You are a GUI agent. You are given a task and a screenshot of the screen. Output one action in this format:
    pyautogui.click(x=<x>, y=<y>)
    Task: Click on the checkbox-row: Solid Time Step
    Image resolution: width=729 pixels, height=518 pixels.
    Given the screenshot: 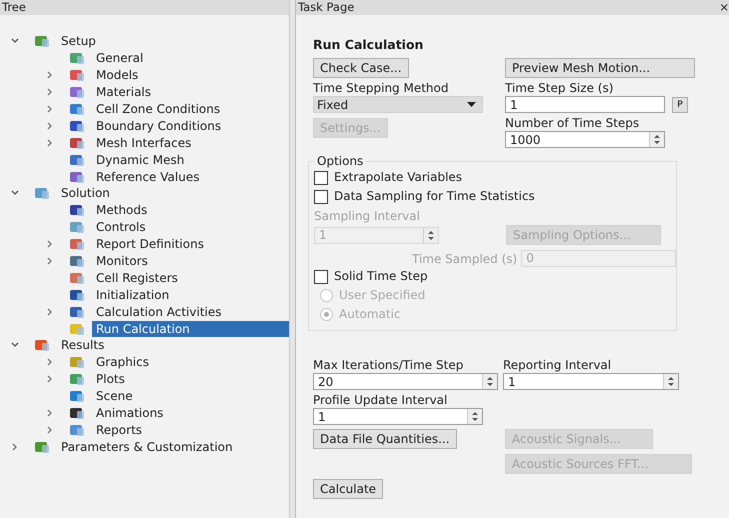 What is the action you would take?
    pyautogui.click(x=371, y=276)
    